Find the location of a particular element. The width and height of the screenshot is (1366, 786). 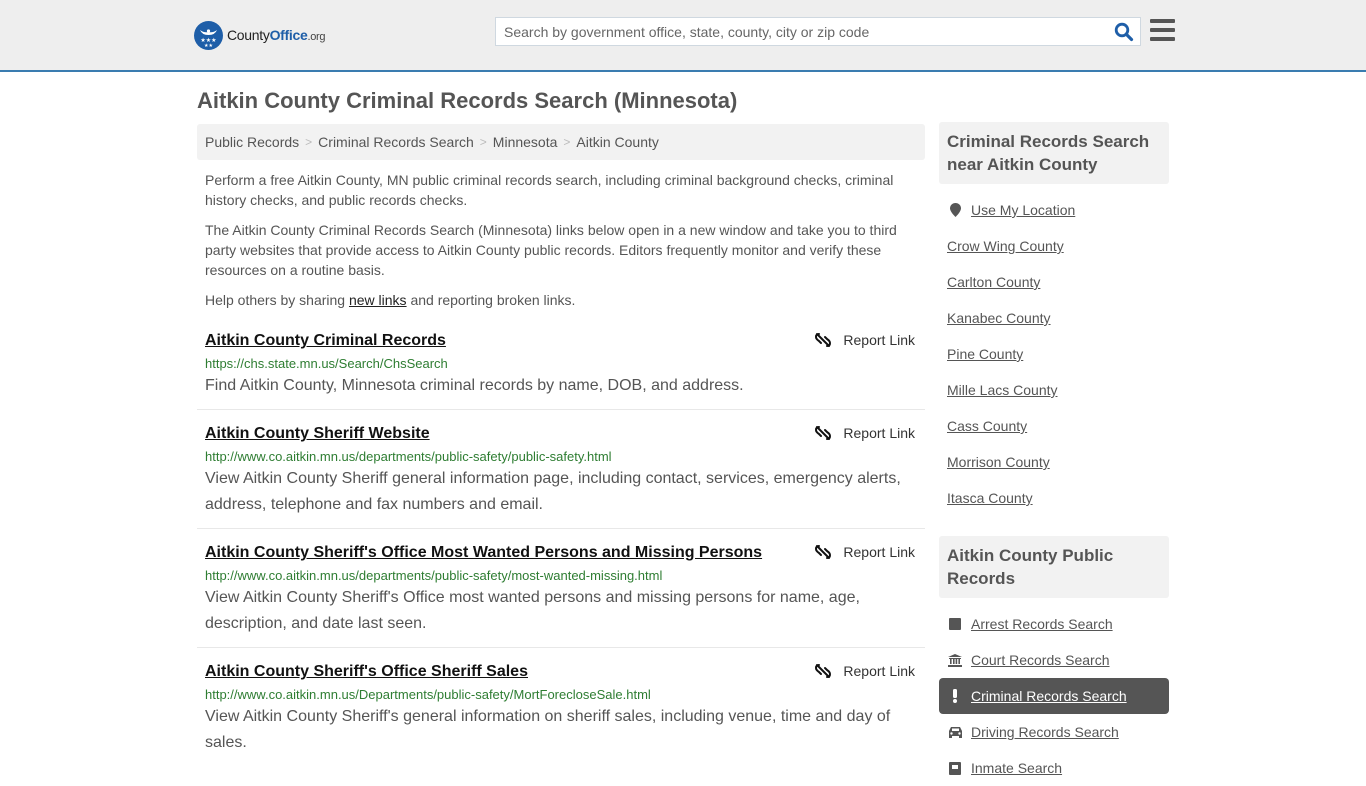

county-link: Crow Wing County is located at coordinates (1005, 246).